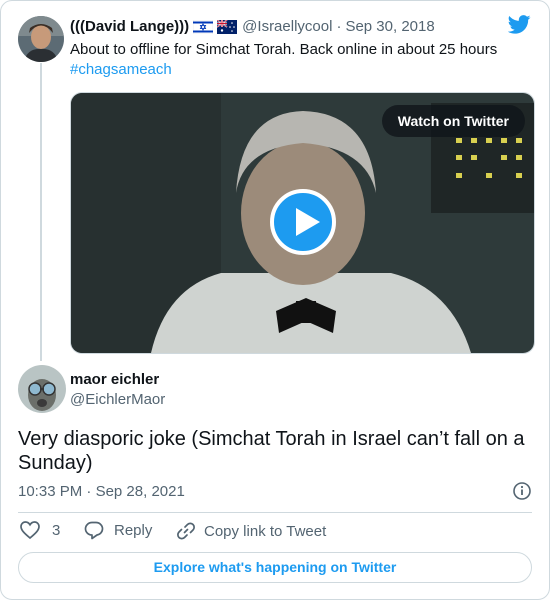 The width and height of the screenshot is (550, 600). Describe the element at coordinates (41, 212) in the screenshot. I see `thread-connector-line` at that location.